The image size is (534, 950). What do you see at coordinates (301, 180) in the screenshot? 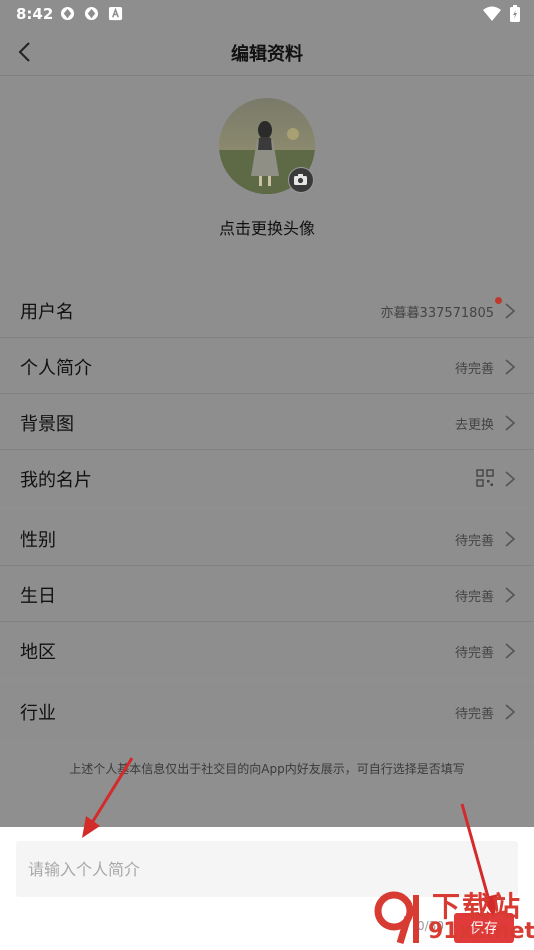
I see `camera-icon` at bounding box center [301, 180].